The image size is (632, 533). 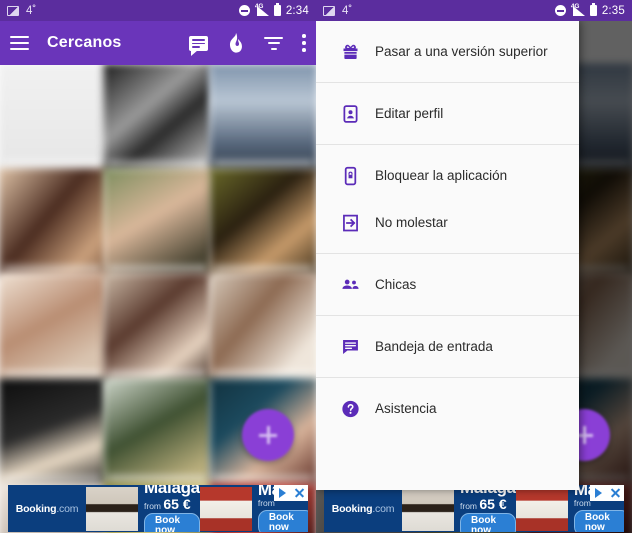 What do you see at coordinates (350, 284) in the screenshot?
I see `people-icon` at bounding box center [350, 284].